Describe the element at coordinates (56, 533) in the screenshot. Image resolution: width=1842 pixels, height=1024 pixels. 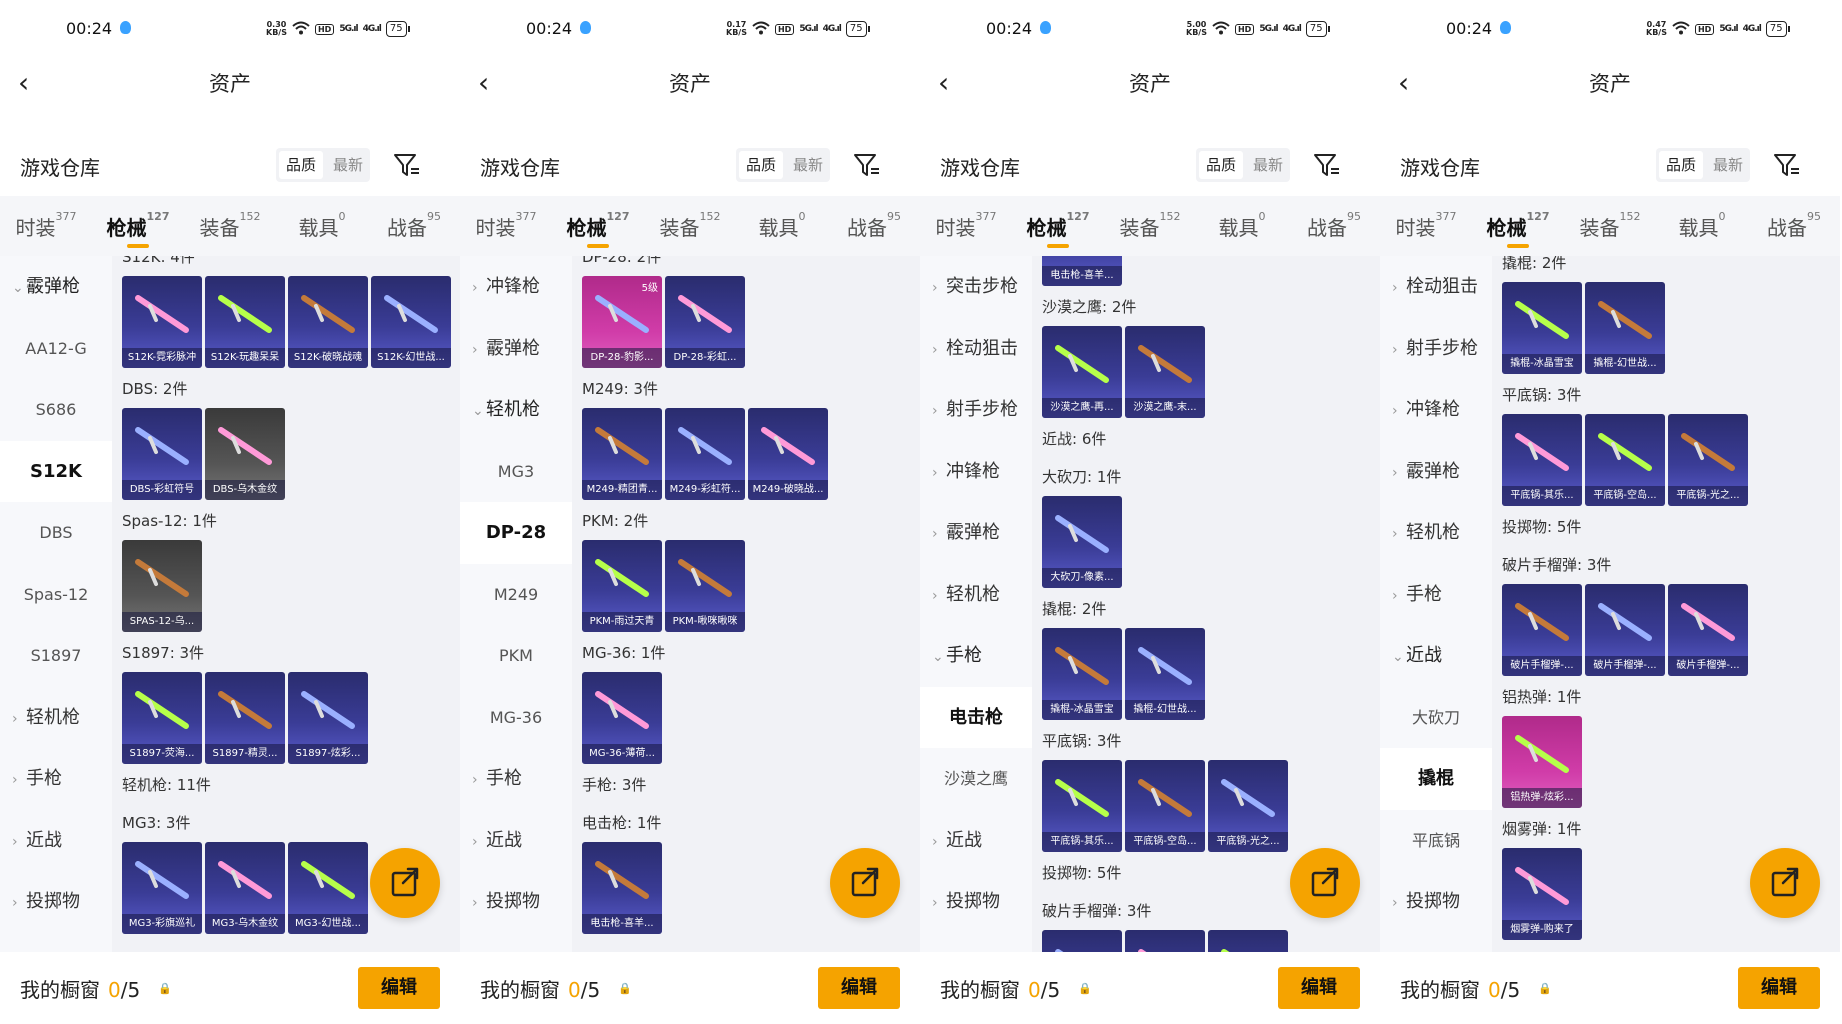
I see `side-nav-item: DBS` at that location.